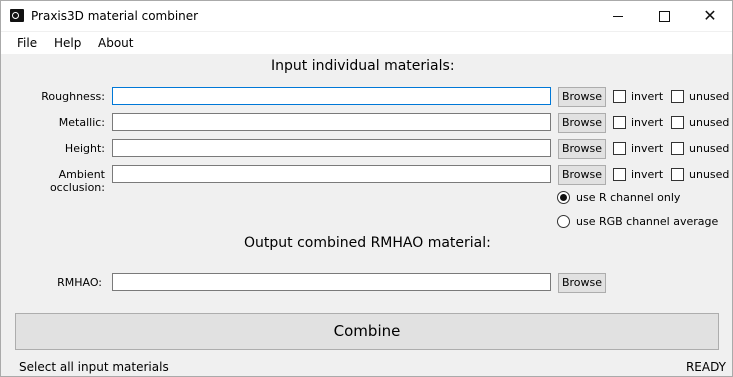 The height and width of the screenshot is (377, 733). What do you see at coordinates (619, 96) in the screenshot?
I see `roughness-invert-checkbox` at bounding box center [619, 96].